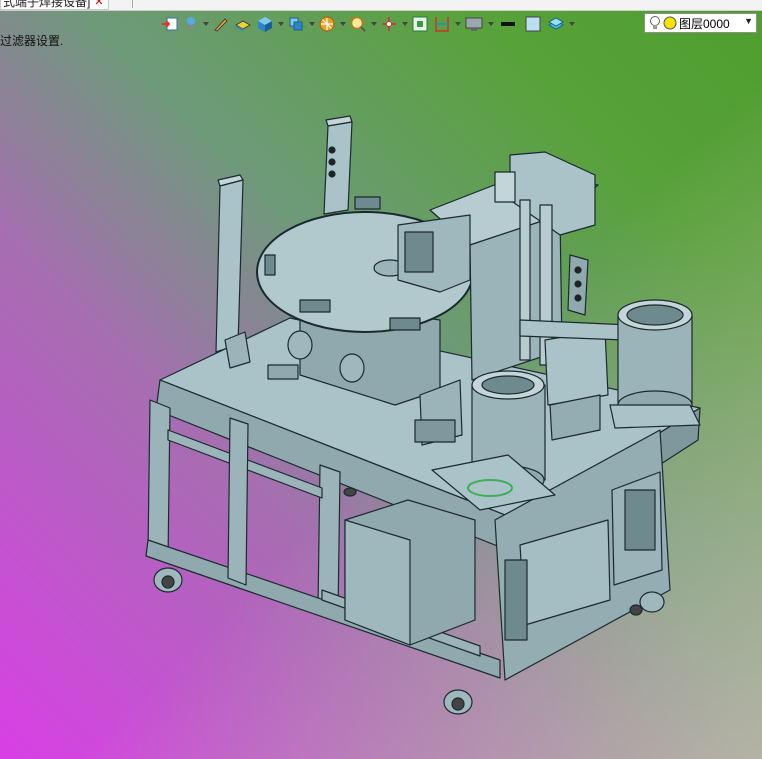 The height and width of the screenshot is (759, 762). I want to click on layer-name: 图层0000, so click(704, 23).